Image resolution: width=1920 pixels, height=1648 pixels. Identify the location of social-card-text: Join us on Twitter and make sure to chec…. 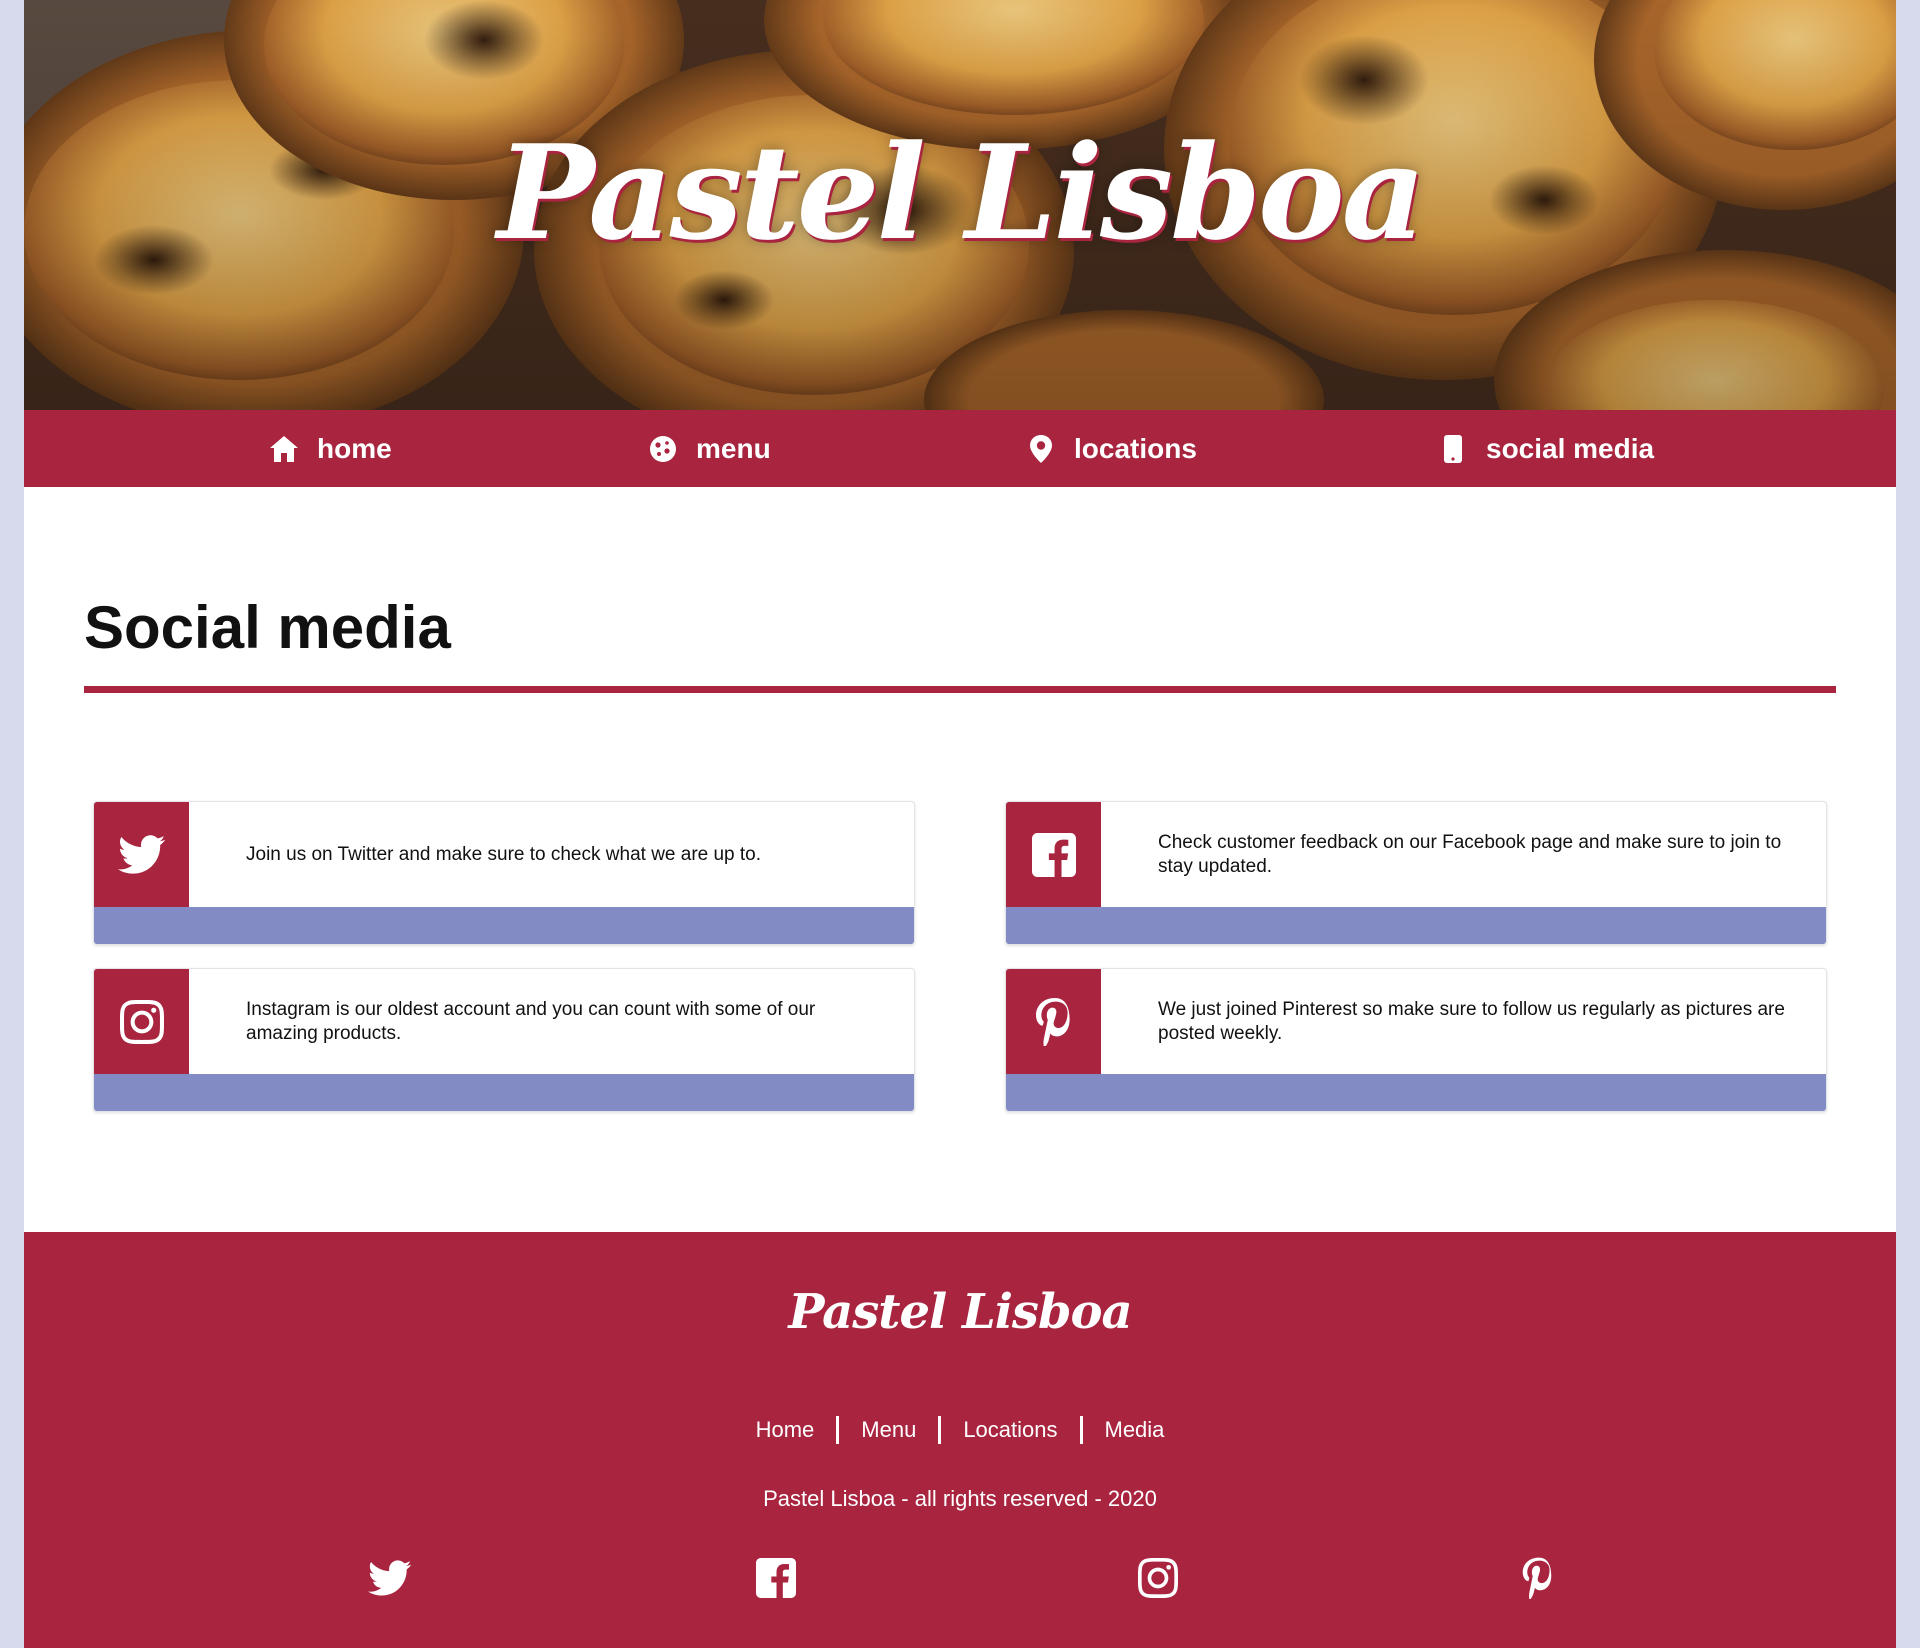
(504, 854).